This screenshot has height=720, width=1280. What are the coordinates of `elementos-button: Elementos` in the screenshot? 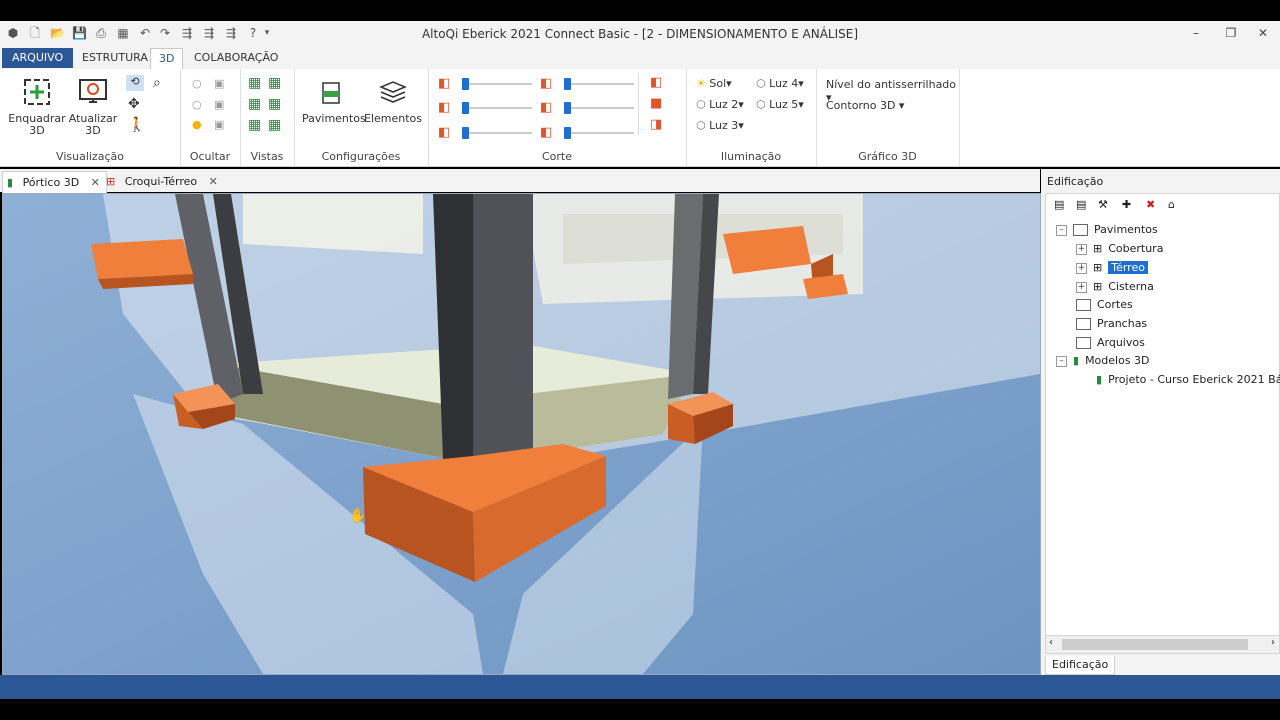 It's located at (393, 101).